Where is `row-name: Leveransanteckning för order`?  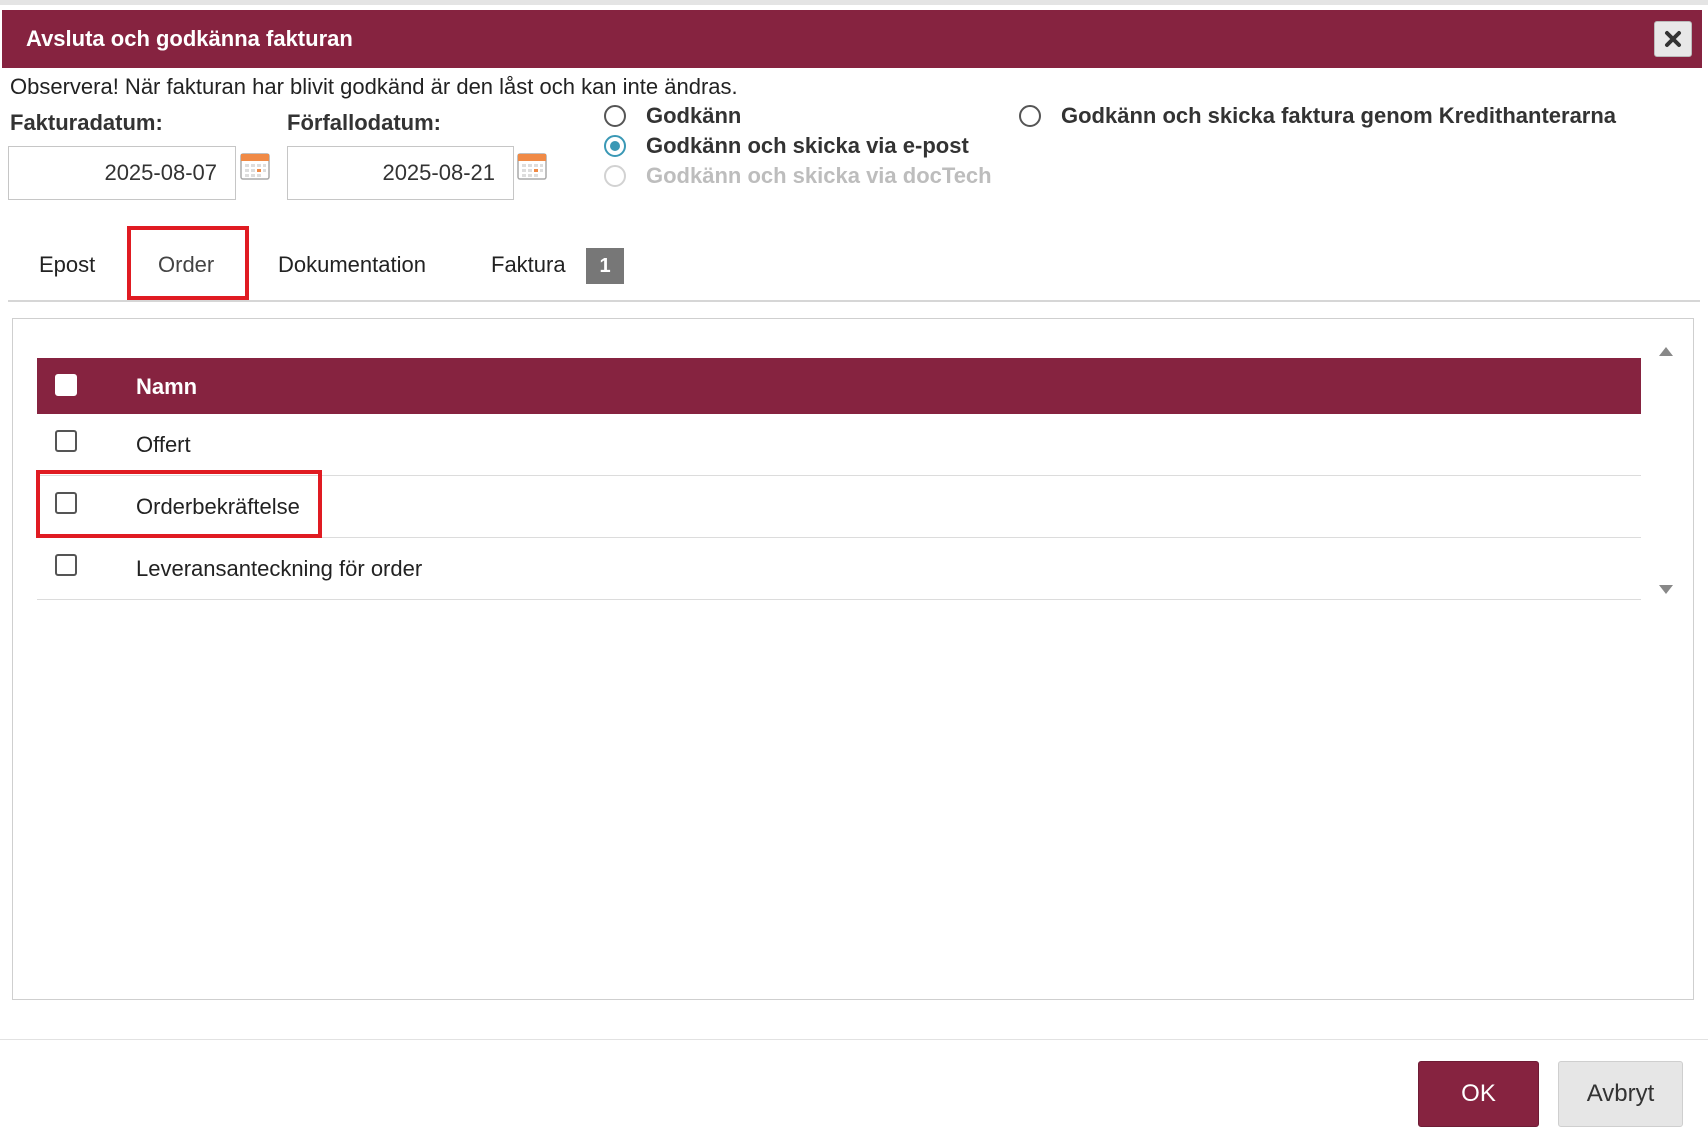 row-name: Leveransanteckning för order is located at coordinates (279, 568).